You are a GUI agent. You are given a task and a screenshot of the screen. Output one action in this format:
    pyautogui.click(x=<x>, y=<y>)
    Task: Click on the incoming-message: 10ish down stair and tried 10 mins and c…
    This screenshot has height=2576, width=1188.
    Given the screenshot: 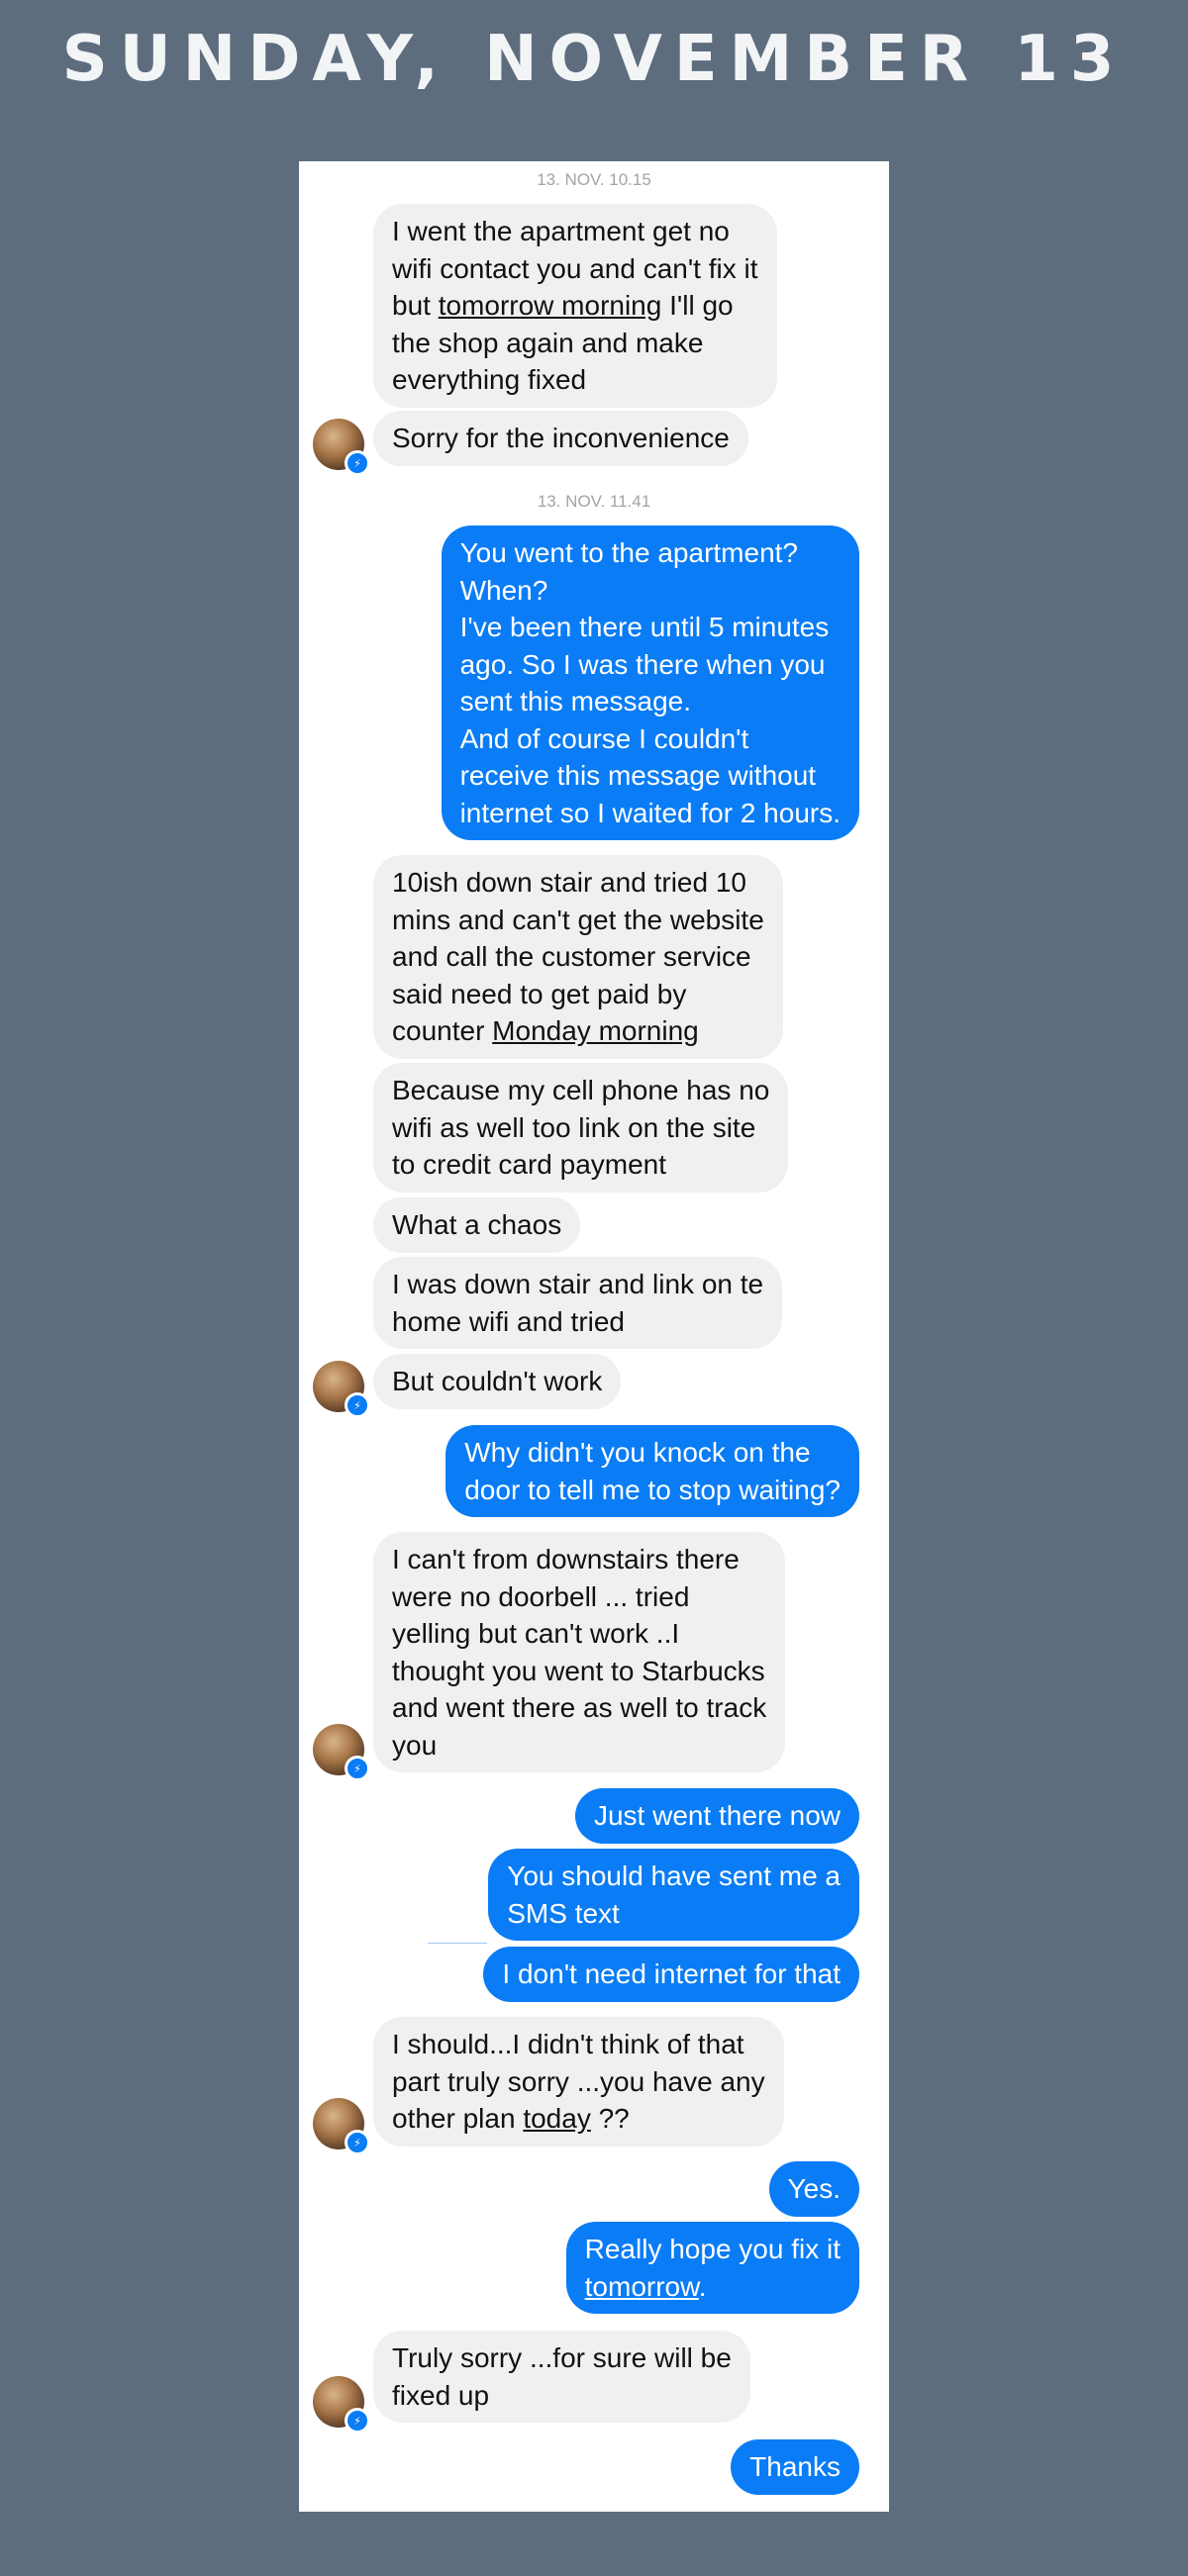 What is the action you would take?
    pyautogui.click(x=578, y=957)
    